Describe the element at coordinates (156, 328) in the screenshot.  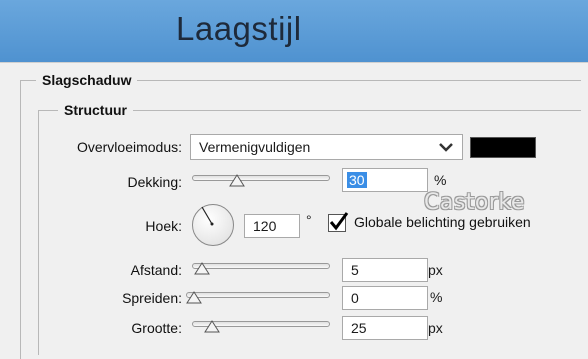
I see `size-label: Grootte:` at that location.